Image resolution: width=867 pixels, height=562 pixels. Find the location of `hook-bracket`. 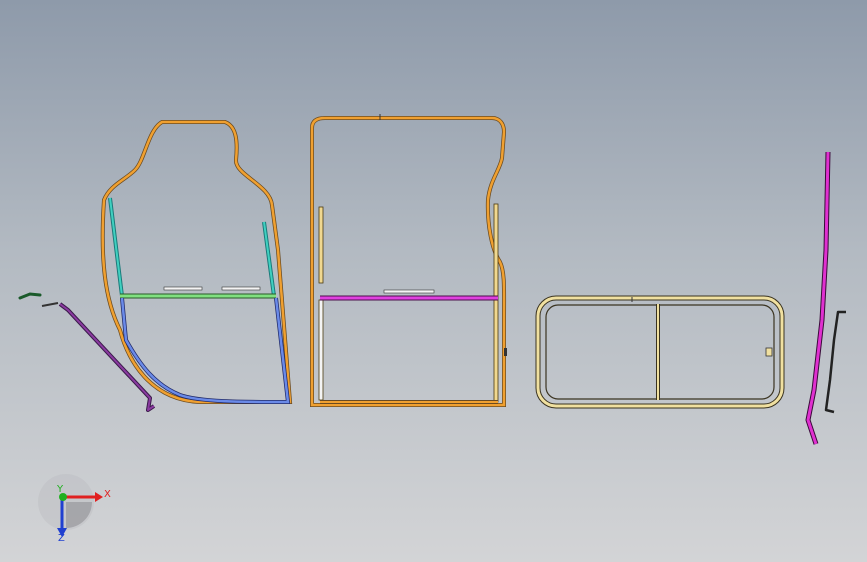

hook-bracket is located at coordinates (835, 362).